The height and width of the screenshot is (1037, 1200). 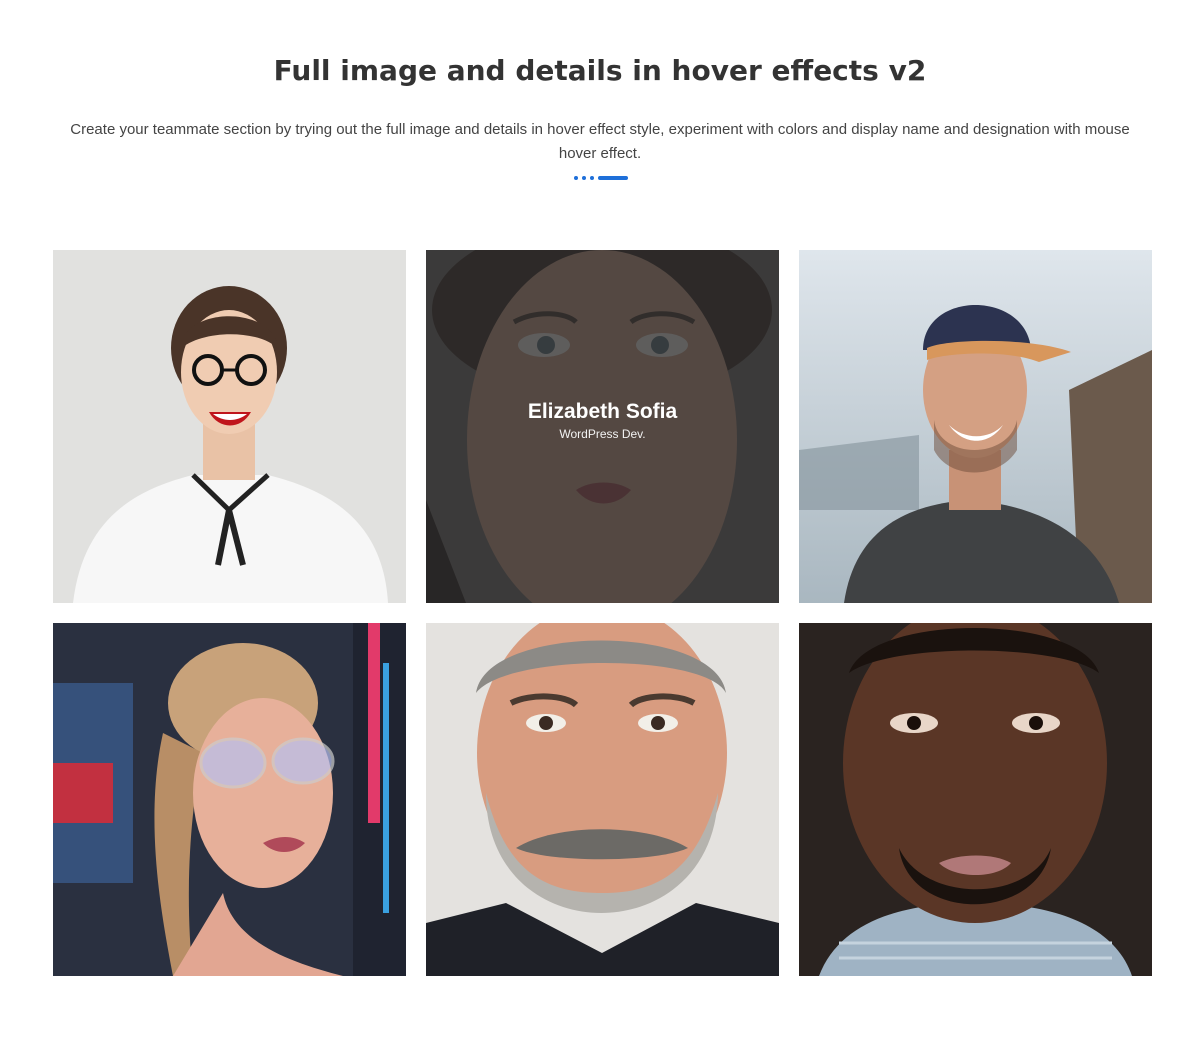 I want to click on bearded-man-photo, so click(x=602, y=799).